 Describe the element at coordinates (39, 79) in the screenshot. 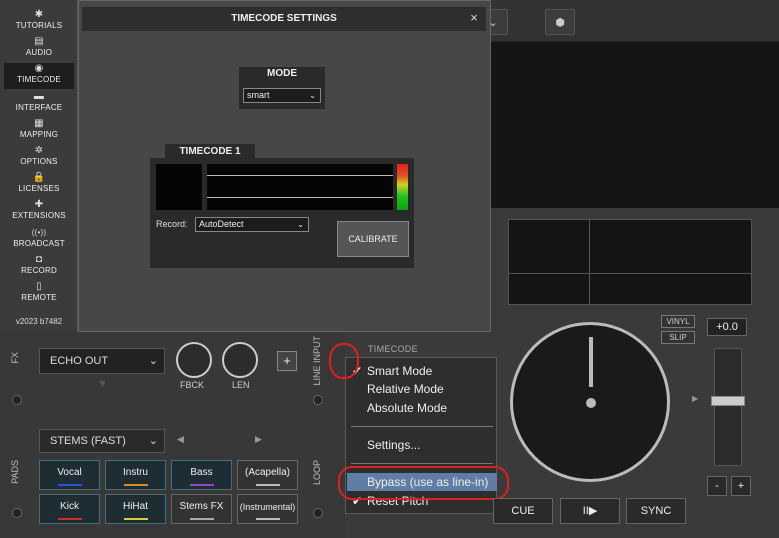

I see `sidebar-item-label: TIMECODE` at that location.